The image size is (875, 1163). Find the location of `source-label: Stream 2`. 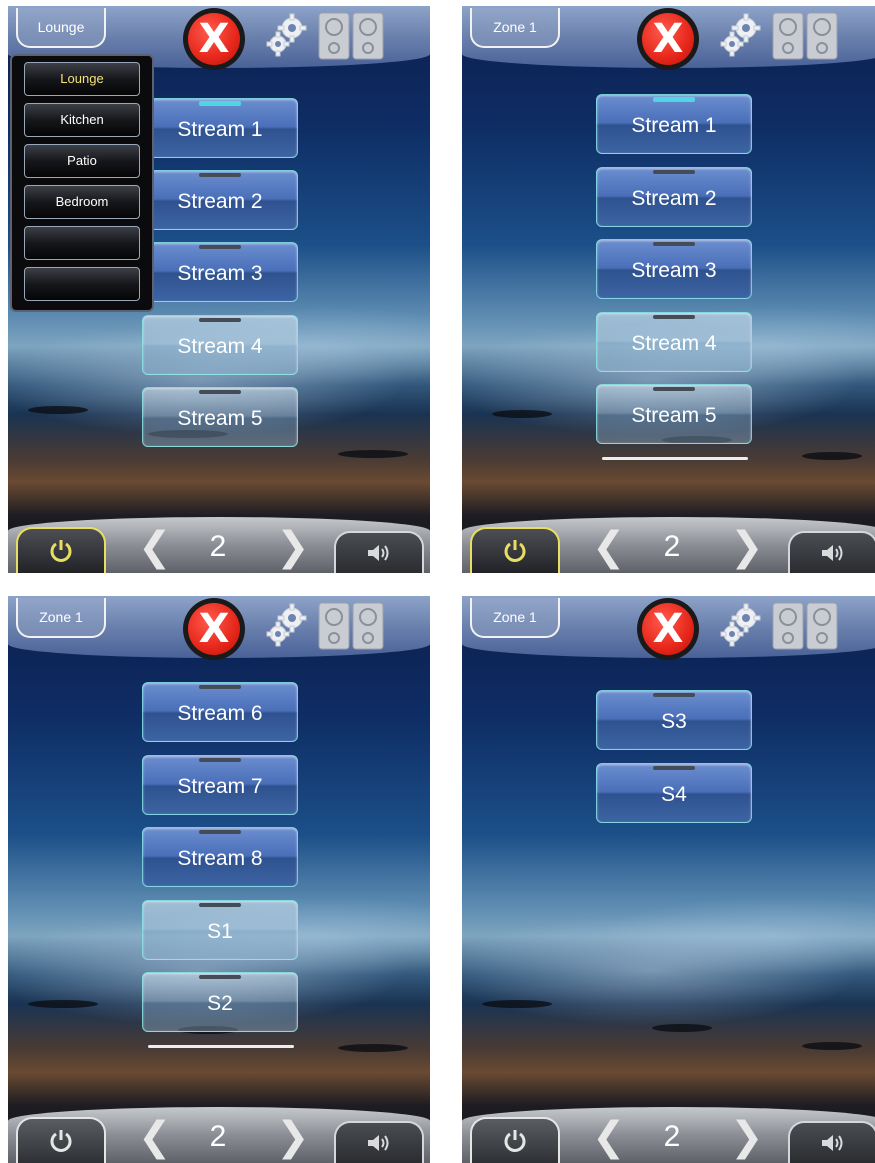

source-label: Stream 2 is located at coordinates (220, 201).